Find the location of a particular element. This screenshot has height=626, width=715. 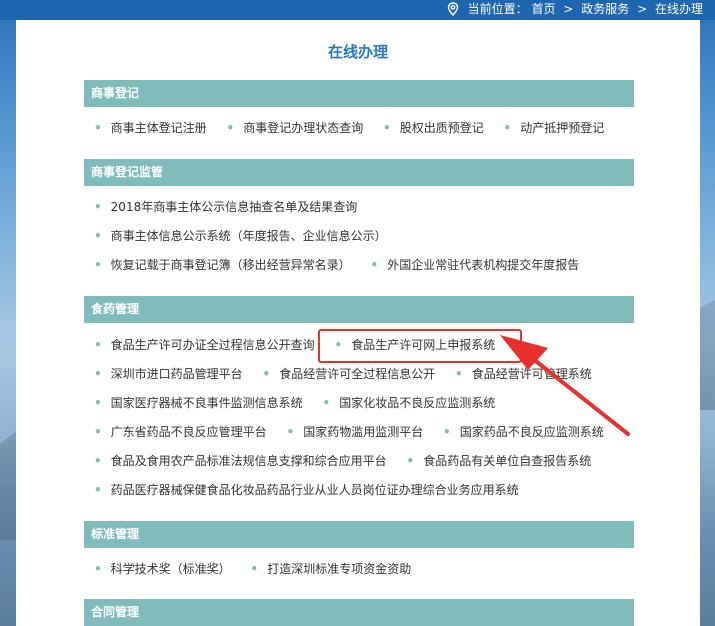

list-item: • 恢复记载于商事登记簿（移出经营异常名录） is located at coordinates (222, 265).